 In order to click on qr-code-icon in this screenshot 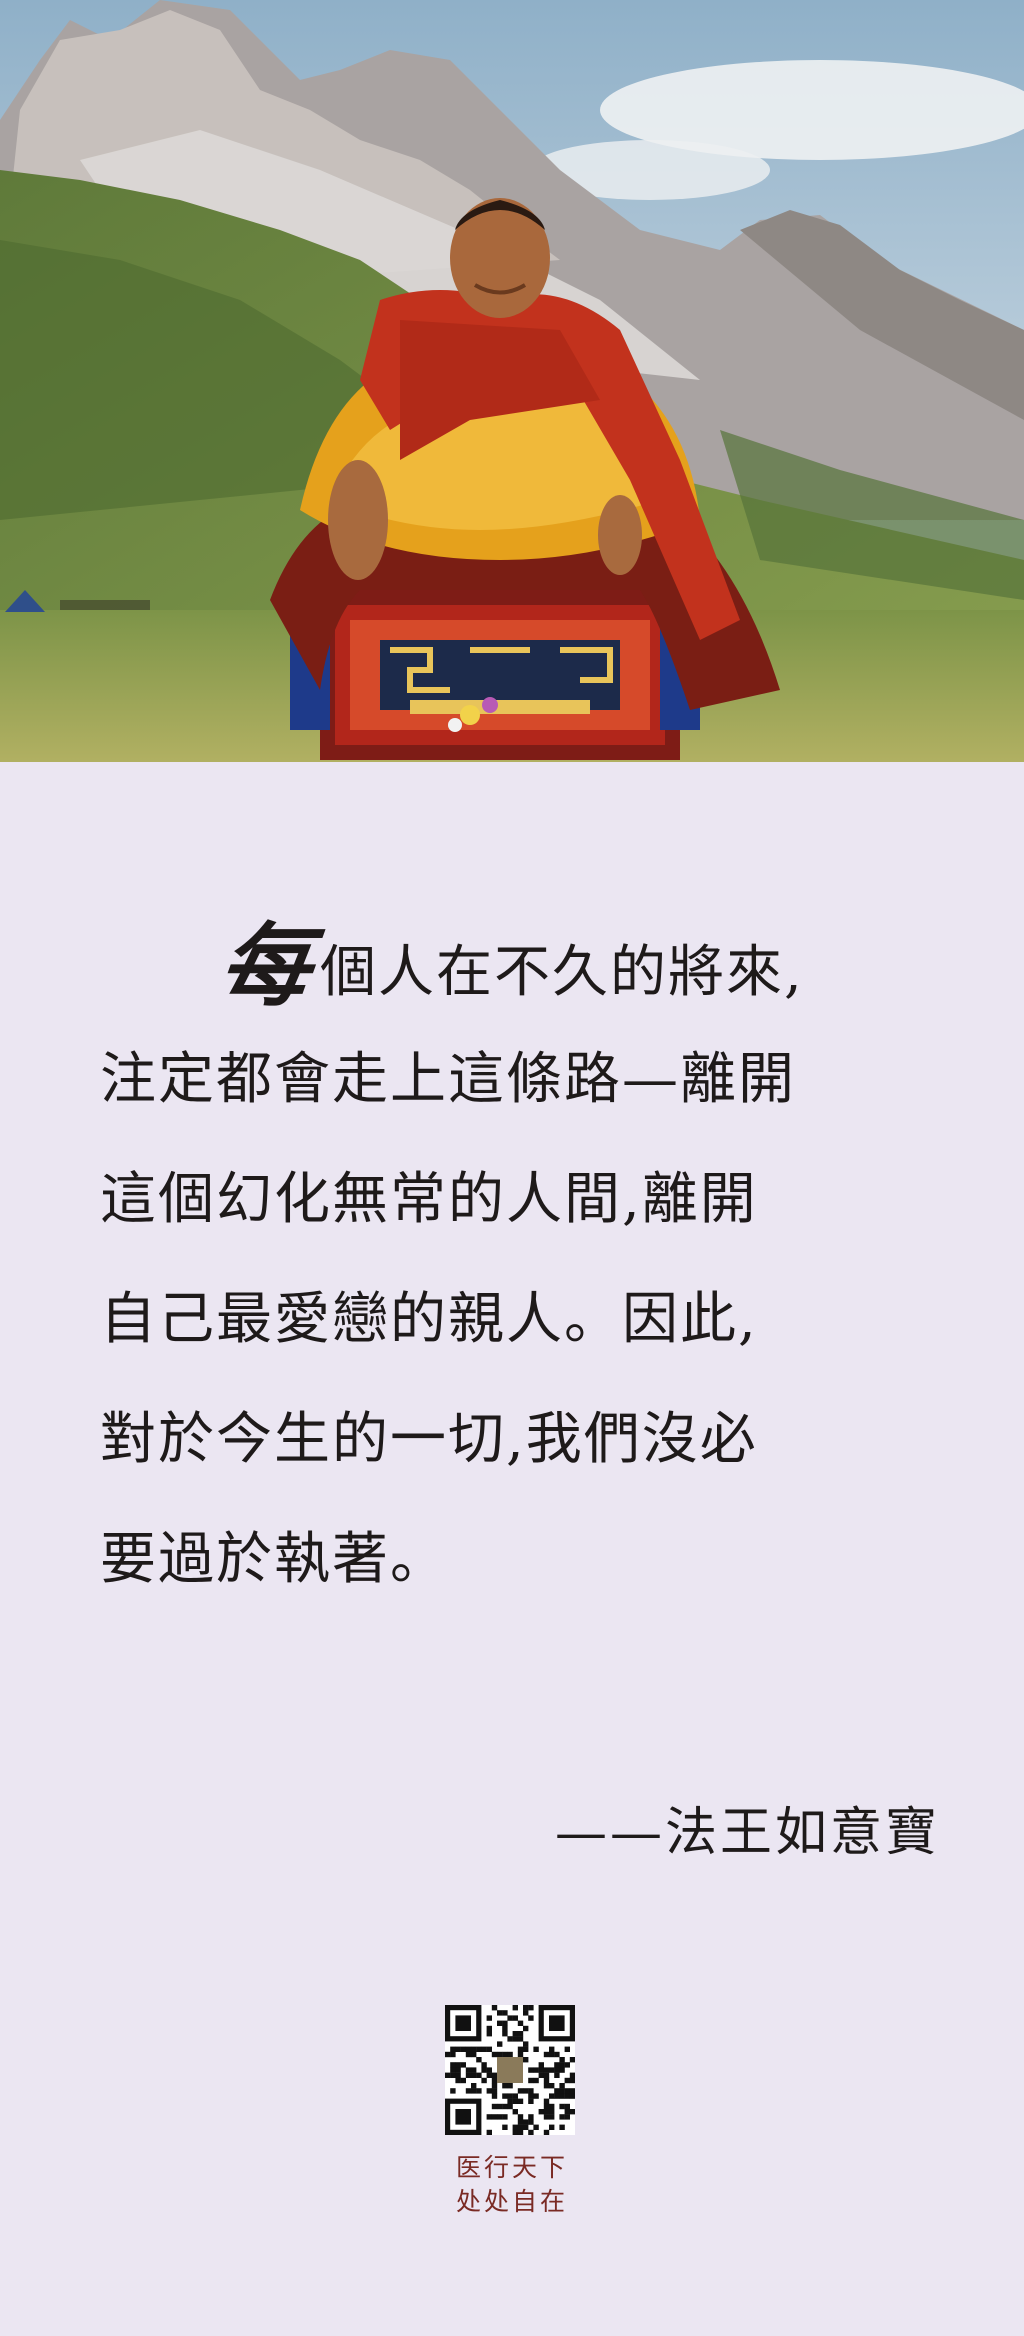, I will do `click(510, 2070)`.